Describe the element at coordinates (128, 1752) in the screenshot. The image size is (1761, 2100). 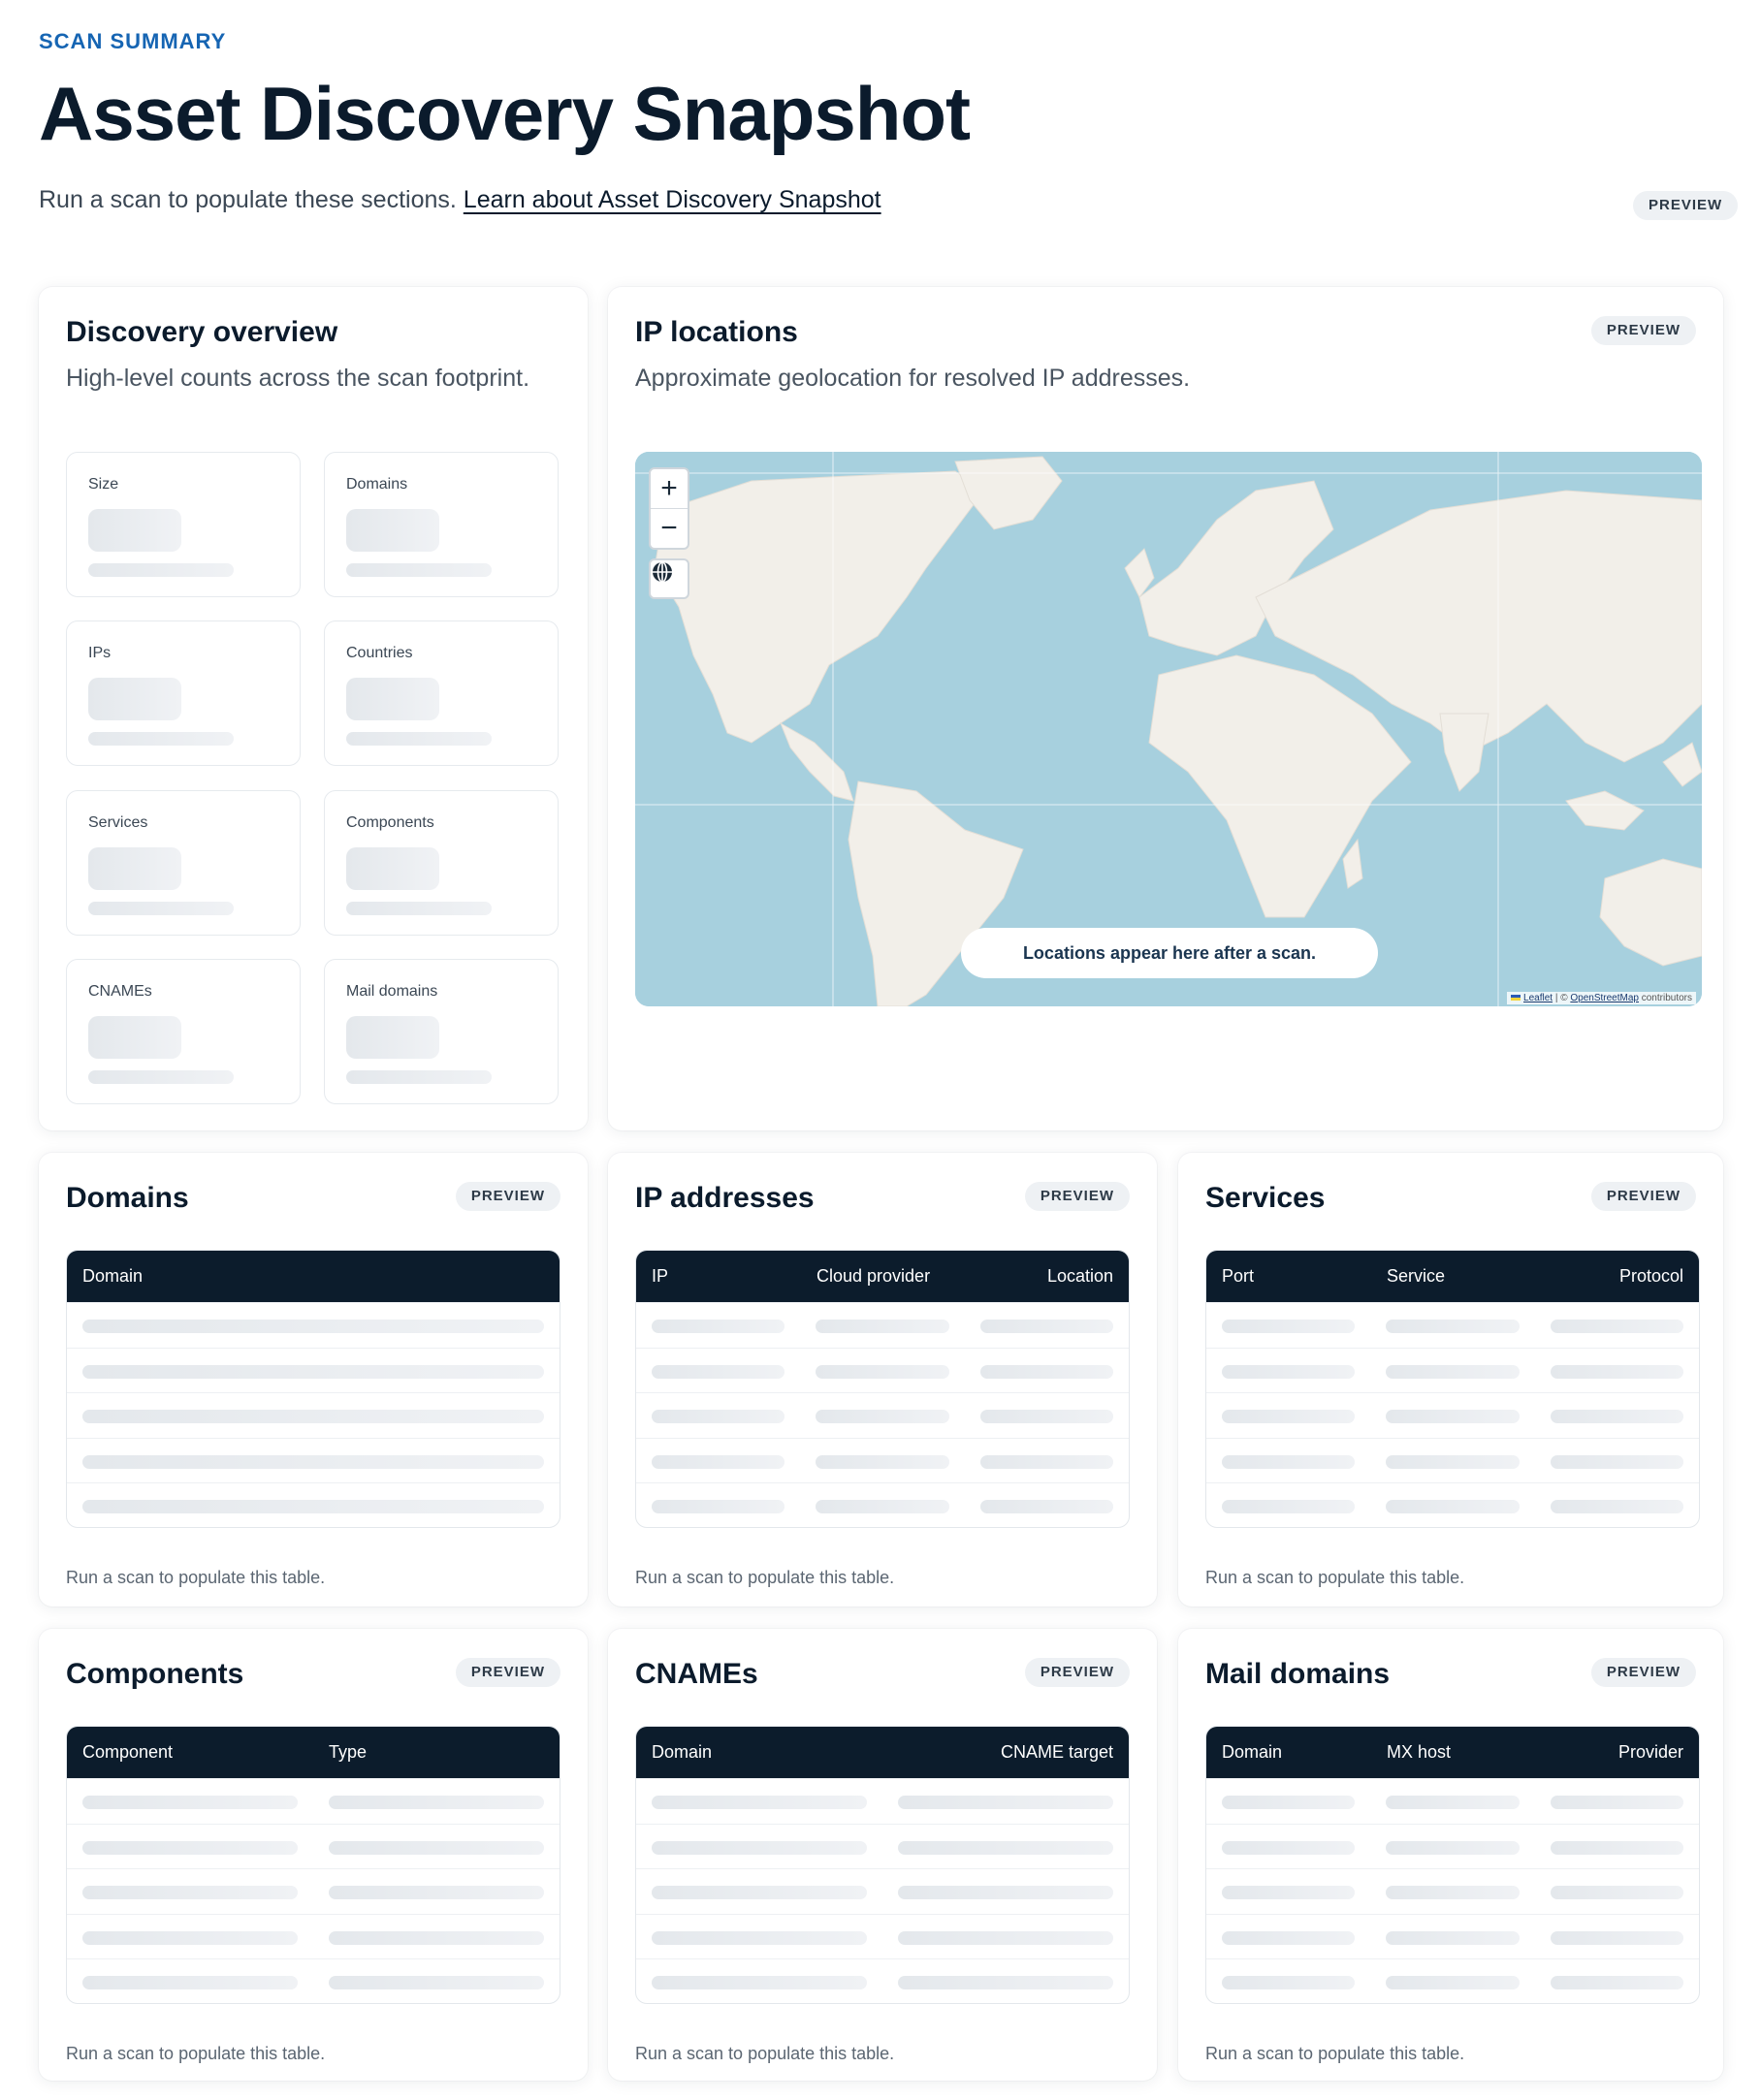
I see `column-header-component: Component` at that location.